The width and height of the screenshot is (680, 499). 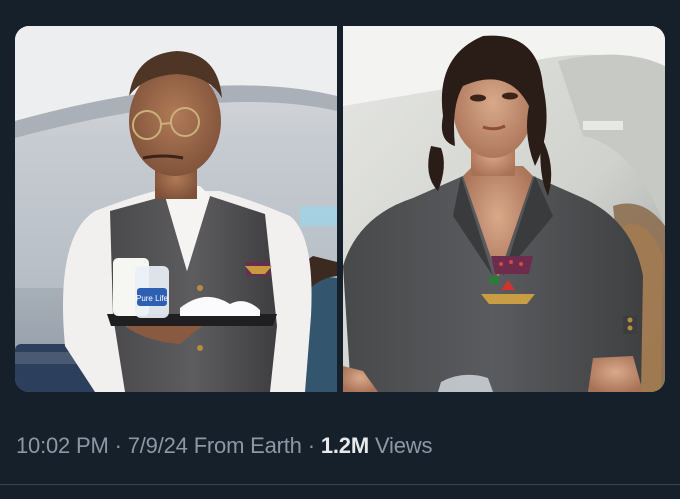 What do you see at coordinates (340, 484) in the screenshot?
I see `divider` at bounding box center [340, 484].